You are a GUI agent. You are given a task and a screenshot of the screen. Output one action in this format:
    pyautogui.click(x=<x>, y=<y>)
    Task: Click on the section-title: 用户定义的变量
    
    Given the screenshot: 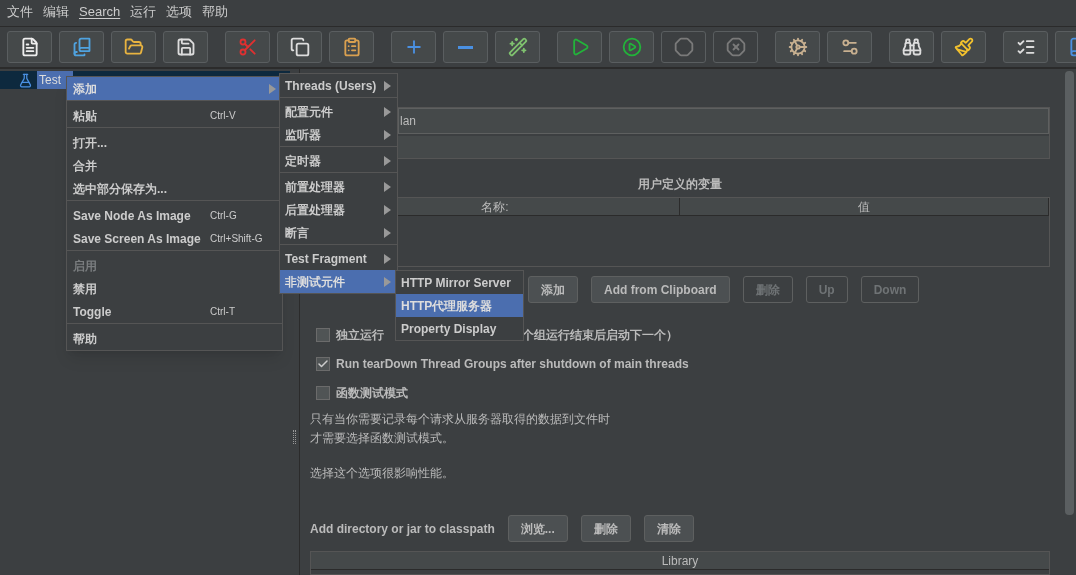 What is the action you would take?
    pyautogui.click(x=680, y=184)
    